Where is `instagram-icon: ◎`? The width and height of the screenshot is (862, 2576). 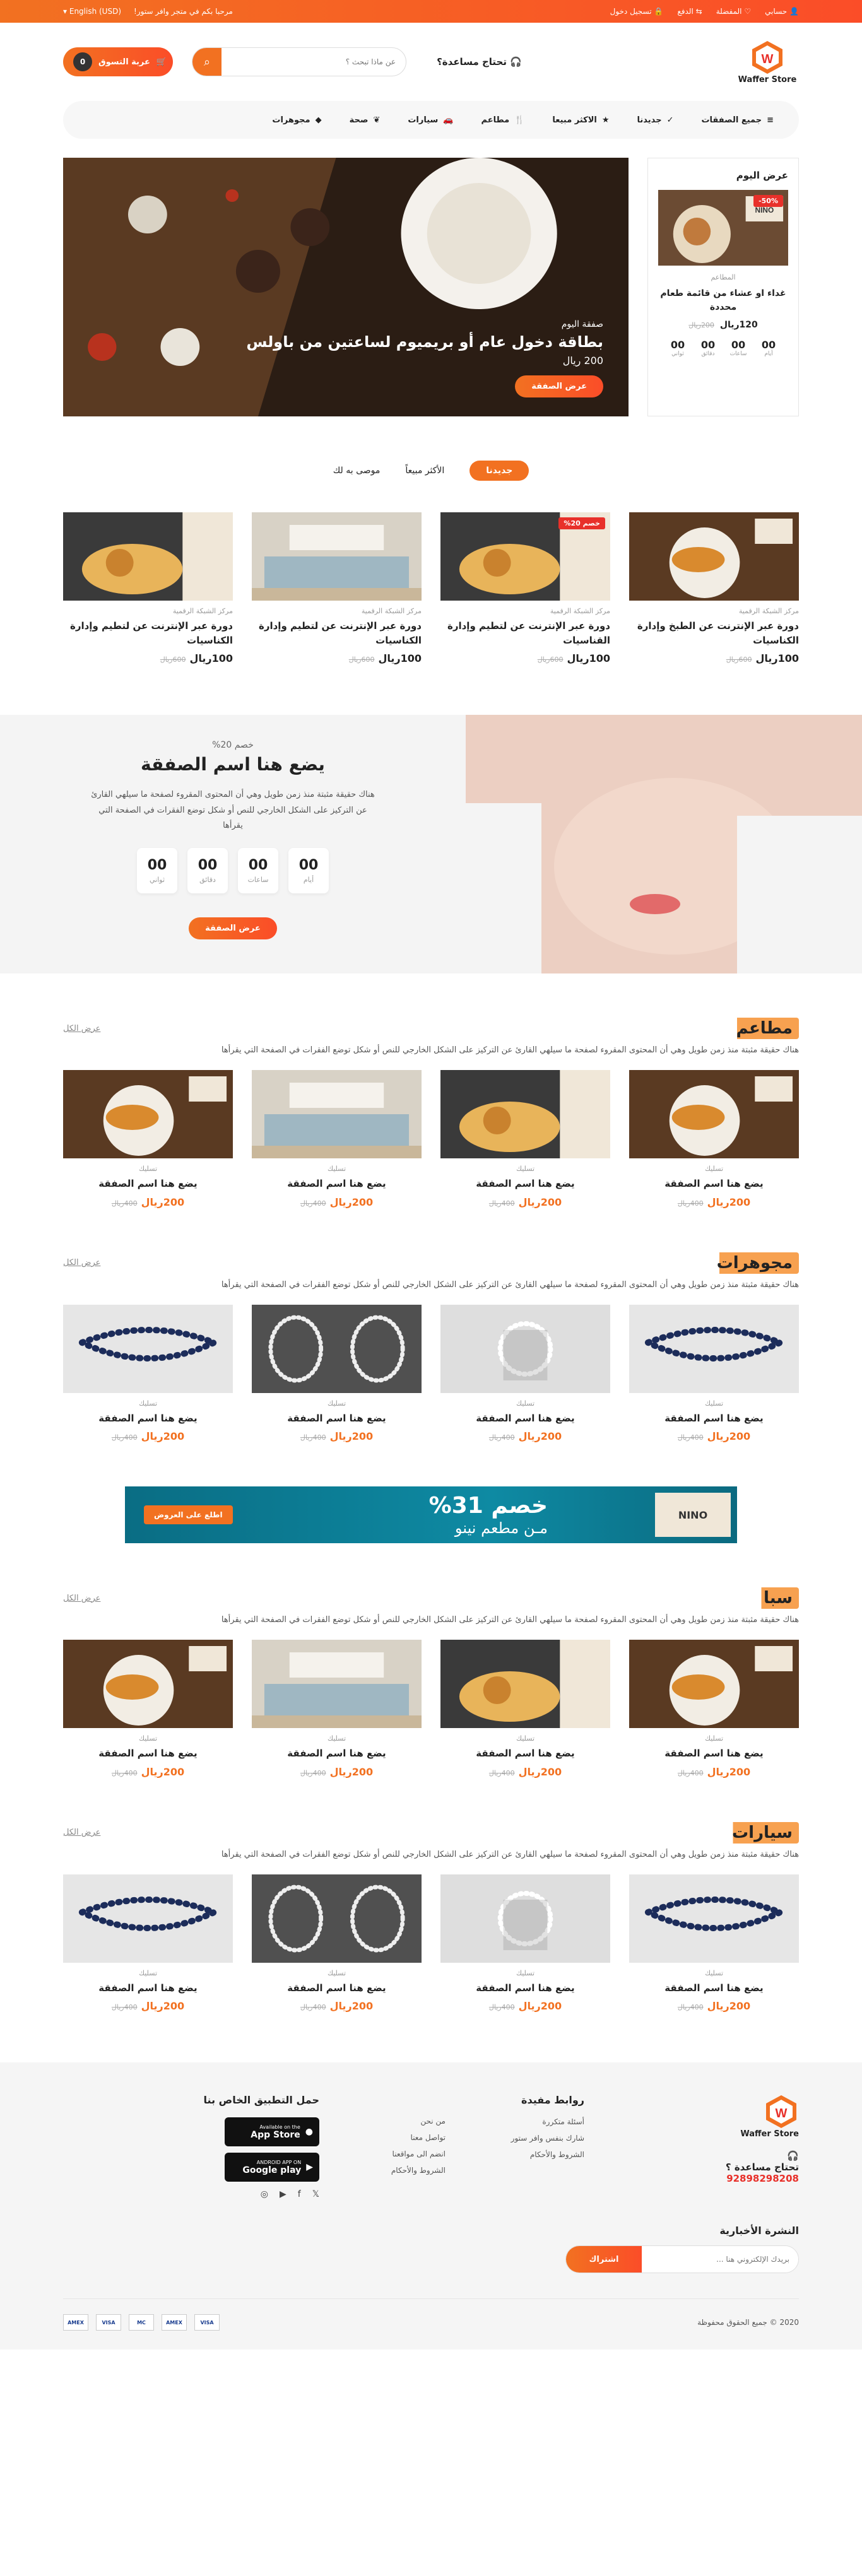 instagram-icon: ◎ is located at coordinates (264, 2194).